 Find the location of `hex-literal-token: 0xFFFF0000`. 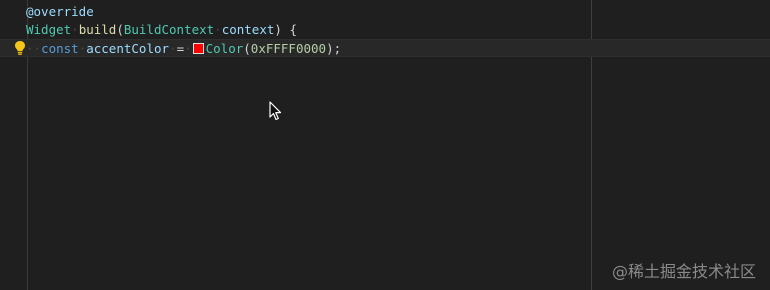

hex-literal-token: 0xFFFF0000 is located at coordinates (288, 48).